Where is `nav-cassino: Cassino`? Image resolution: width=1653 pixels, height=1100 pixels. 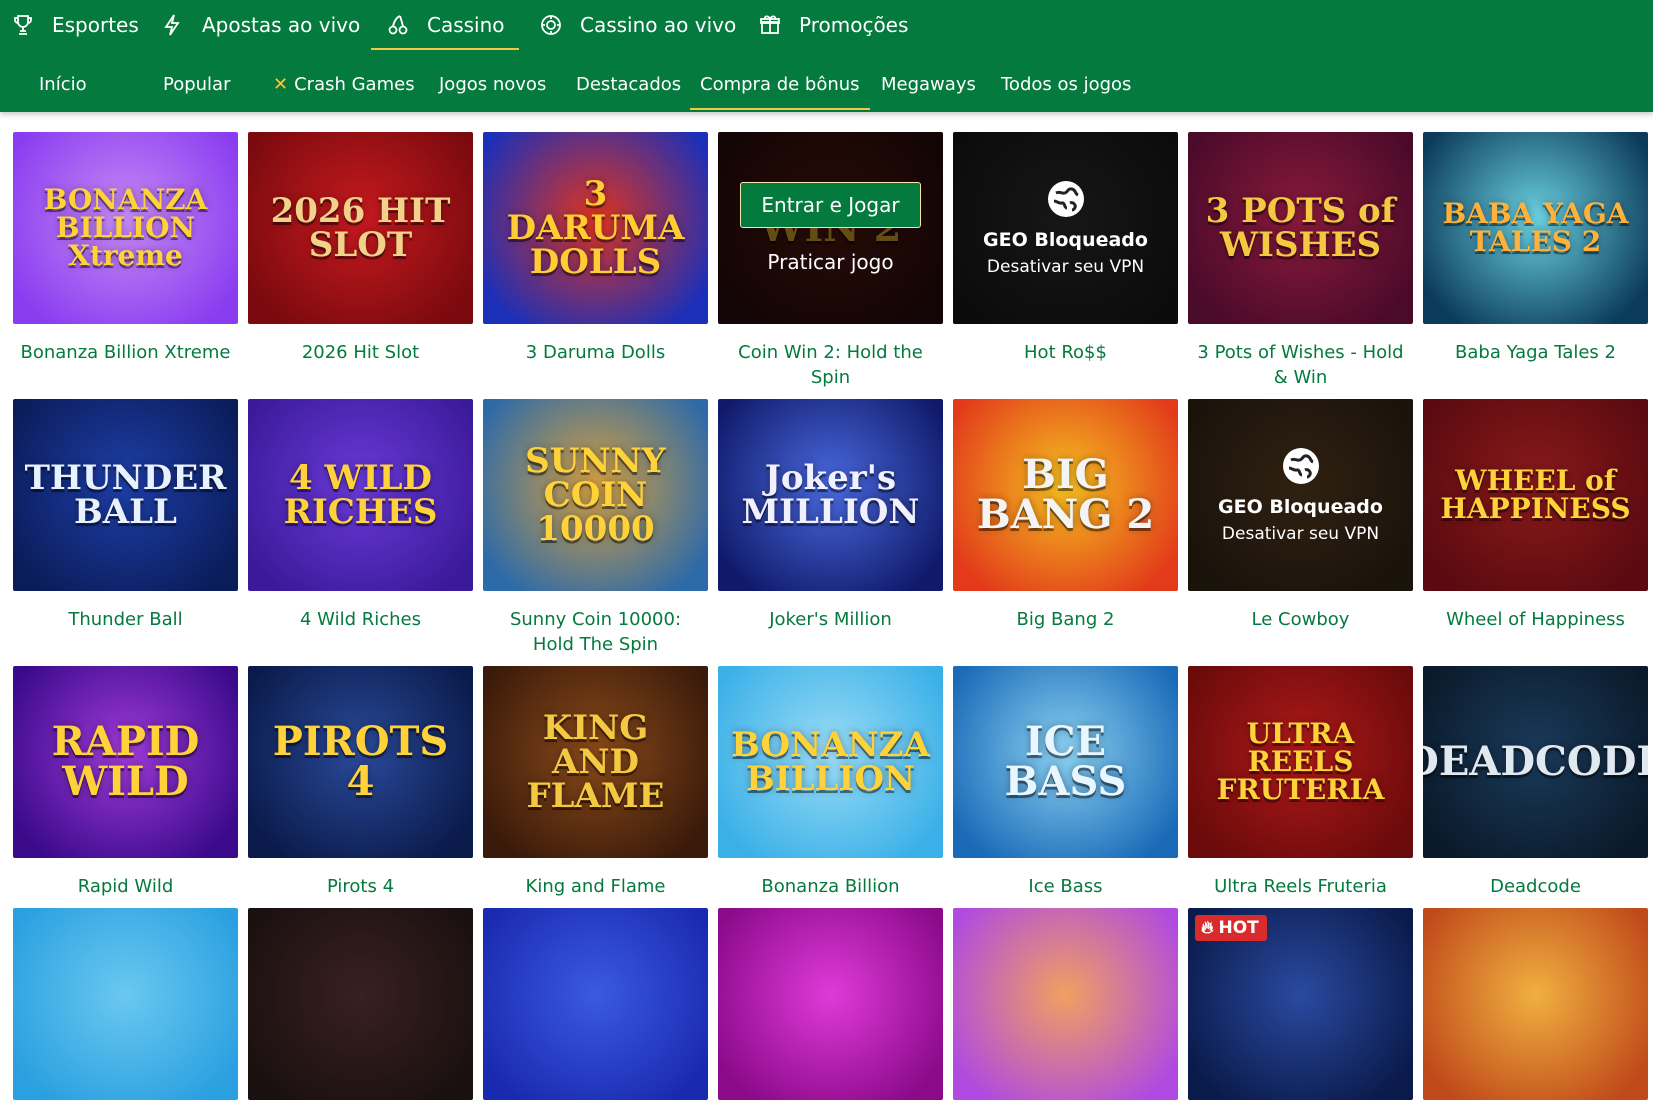
nav-cassino: Cassino is located at coordinates (445, 25).